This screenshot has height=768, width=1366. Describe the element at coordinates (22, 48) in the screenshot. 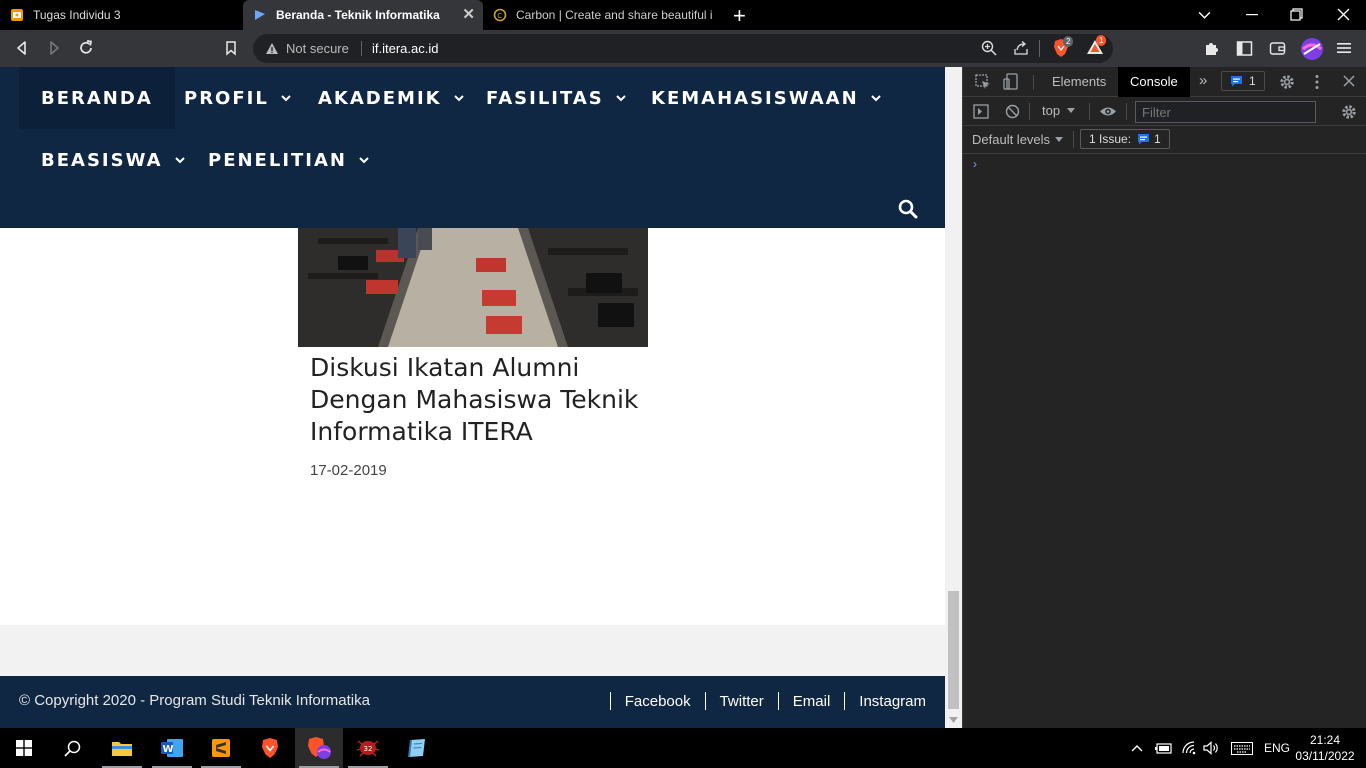

I see `back-icon` at that location.